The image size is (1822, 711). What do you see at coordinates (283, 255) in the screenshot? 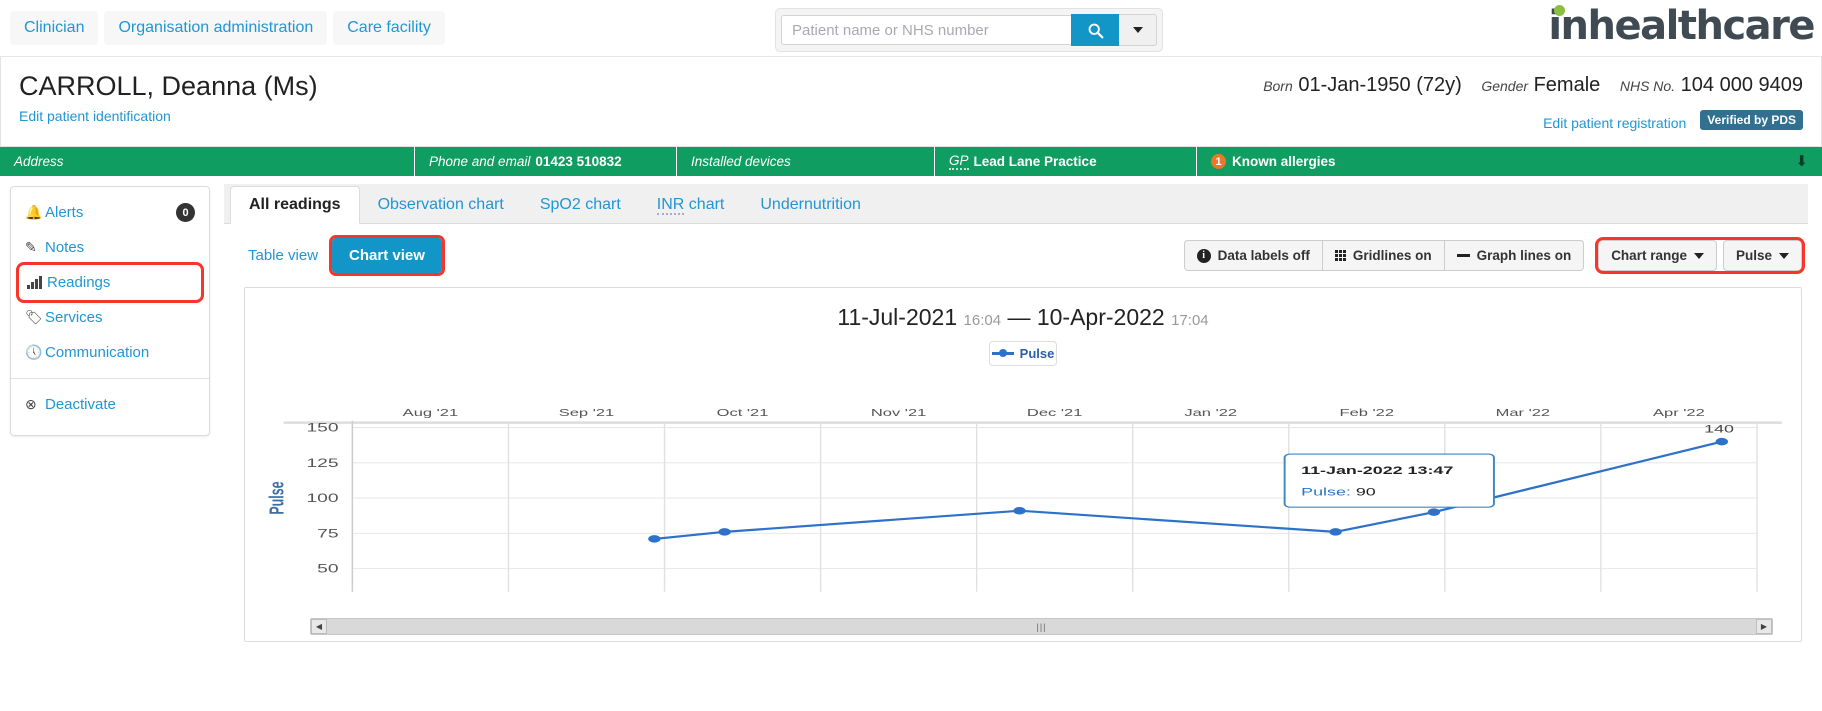
I see `table-view-button: Table view` at bounding box center [283, 255].